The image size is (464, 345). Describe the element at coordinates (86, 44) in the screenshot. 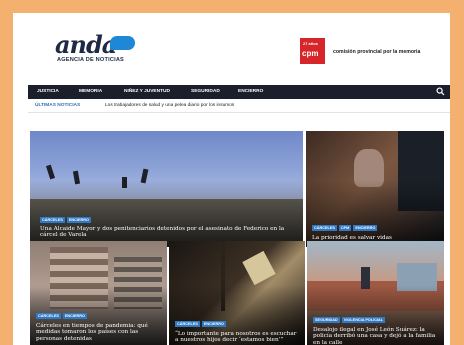

I see `logo-word: anda` at that location.